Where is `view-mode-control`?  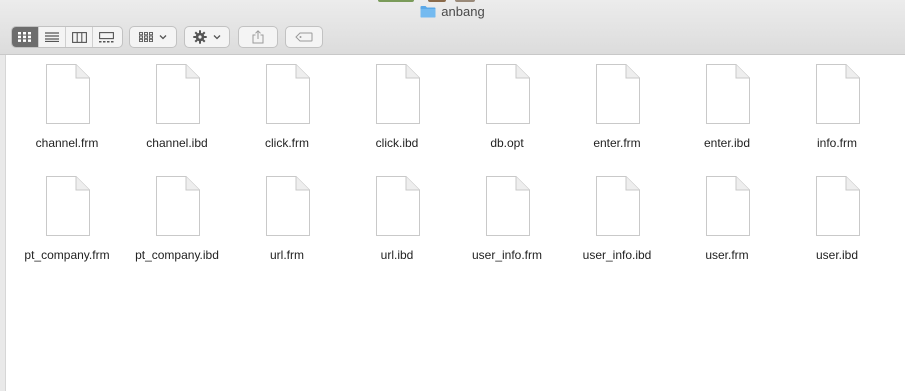
view-mode-control is located at coordinates (67, 37).